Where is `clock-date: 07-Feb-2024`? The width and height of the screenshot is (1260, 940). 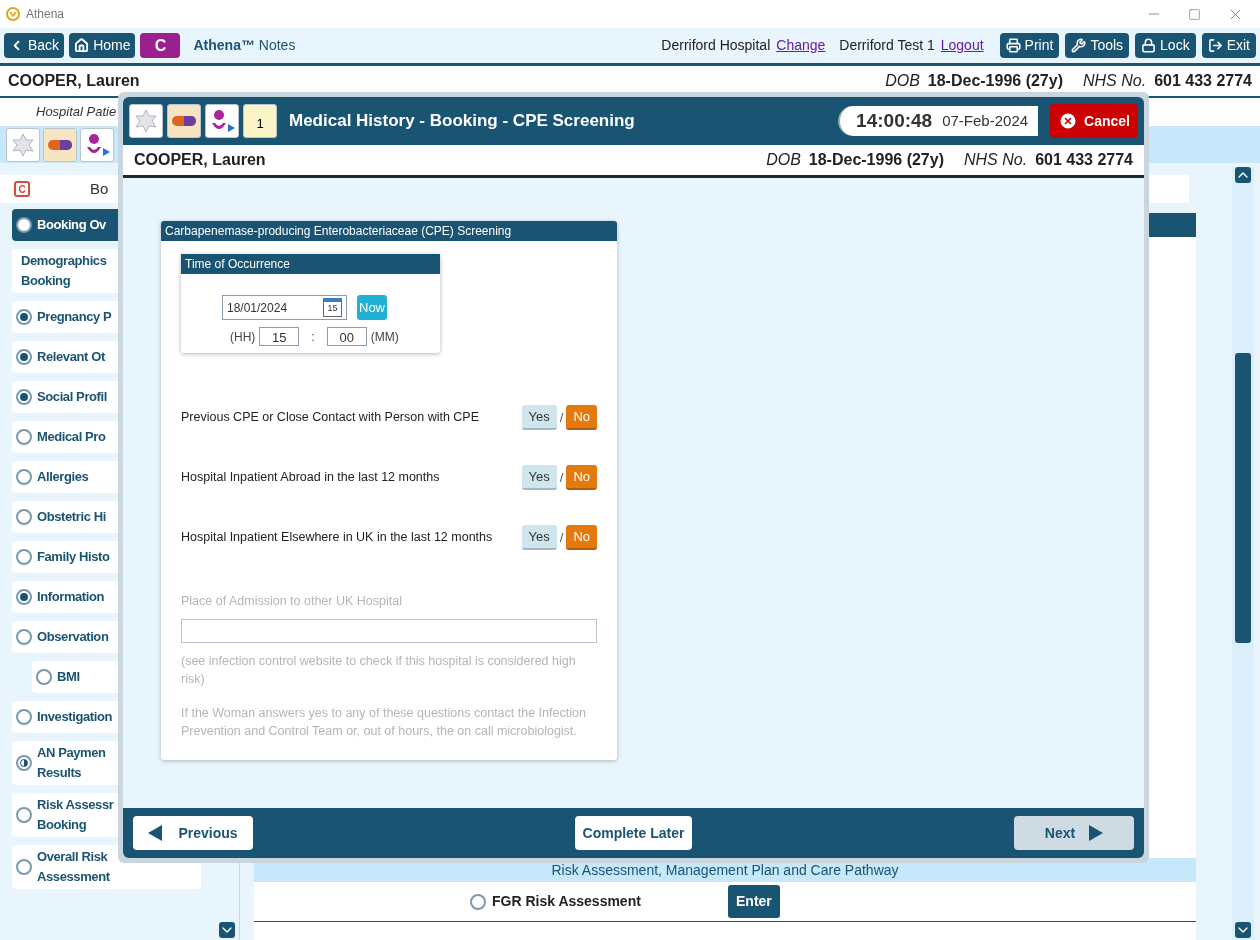 clock-date: 07-Feb-2024 is located at coordinates (985, 120).